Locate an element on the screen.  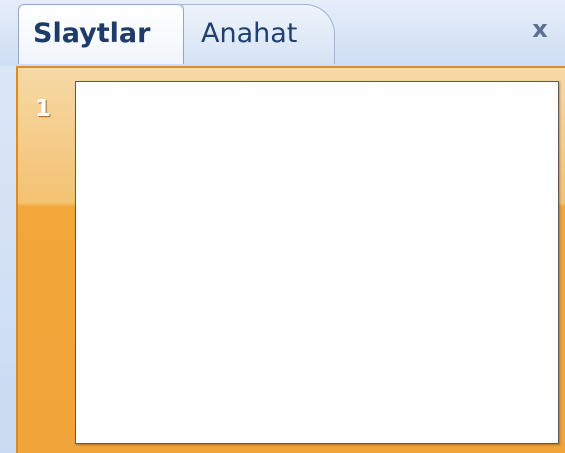
slide-number: 1 is located at coordinates (43, 109).